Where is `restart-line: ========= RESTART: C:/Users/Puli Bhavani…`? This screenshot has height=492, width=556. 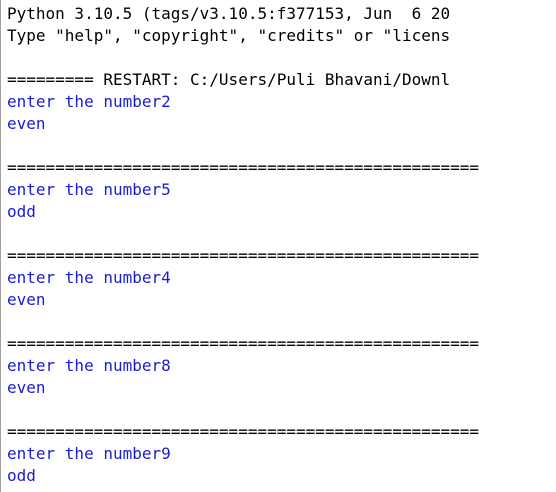 restart-line: ========= RESTART: C:/Users/Puli Bhavani… is located at coordinates (229, 79).